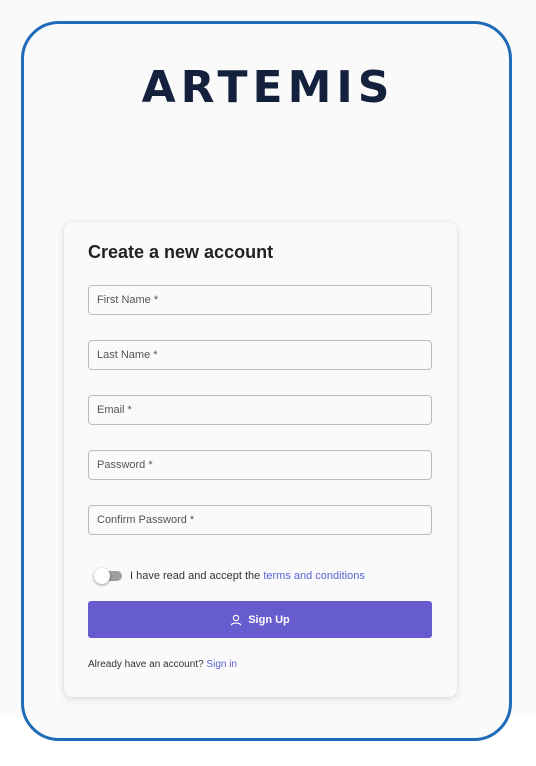 This screenshot has width=536, height=766. What do you see at coordinates (236, 620) in the screenshot?
I see `user-icon` at bounding box center [236, 620].